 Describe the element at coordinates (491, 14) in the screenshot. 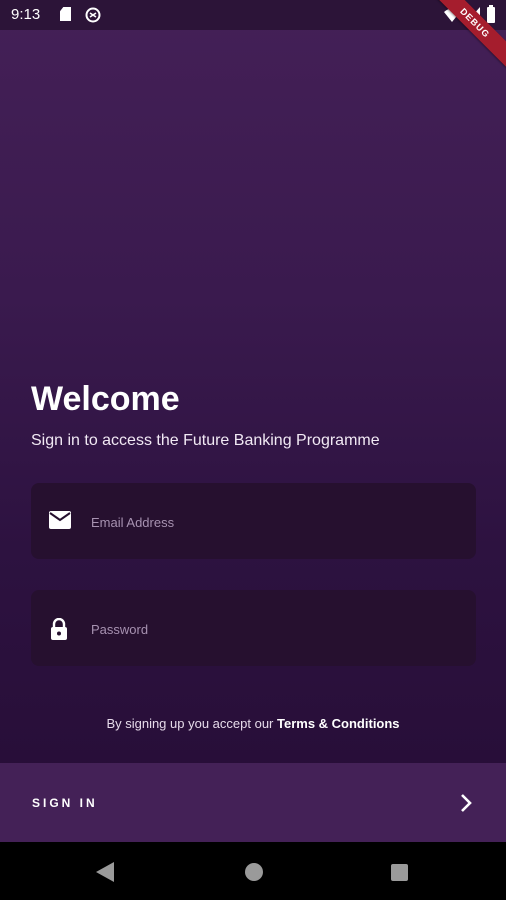

I see `battery-icon` at that location.